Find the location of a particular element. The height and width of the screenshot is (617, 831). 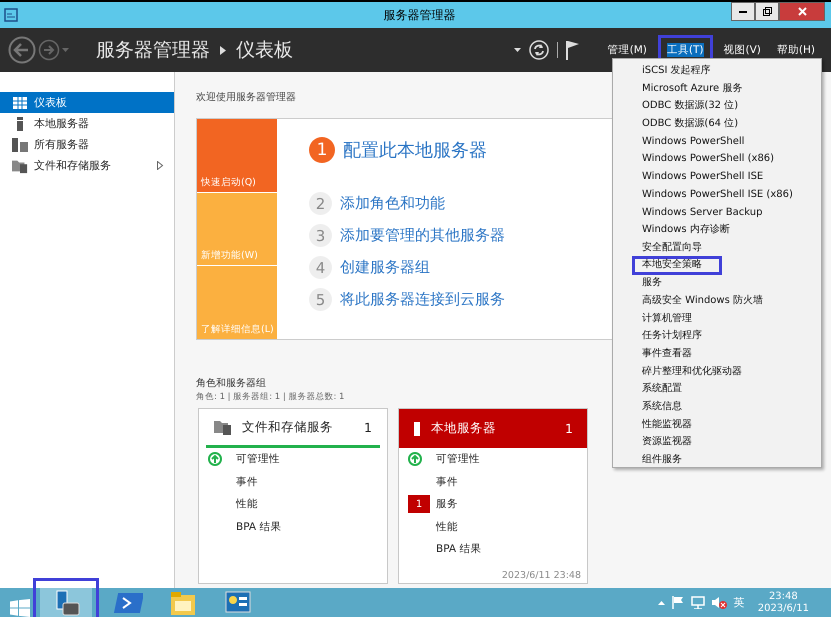

card-title: 文件和存储服务 is located at coordinates (288, 427).